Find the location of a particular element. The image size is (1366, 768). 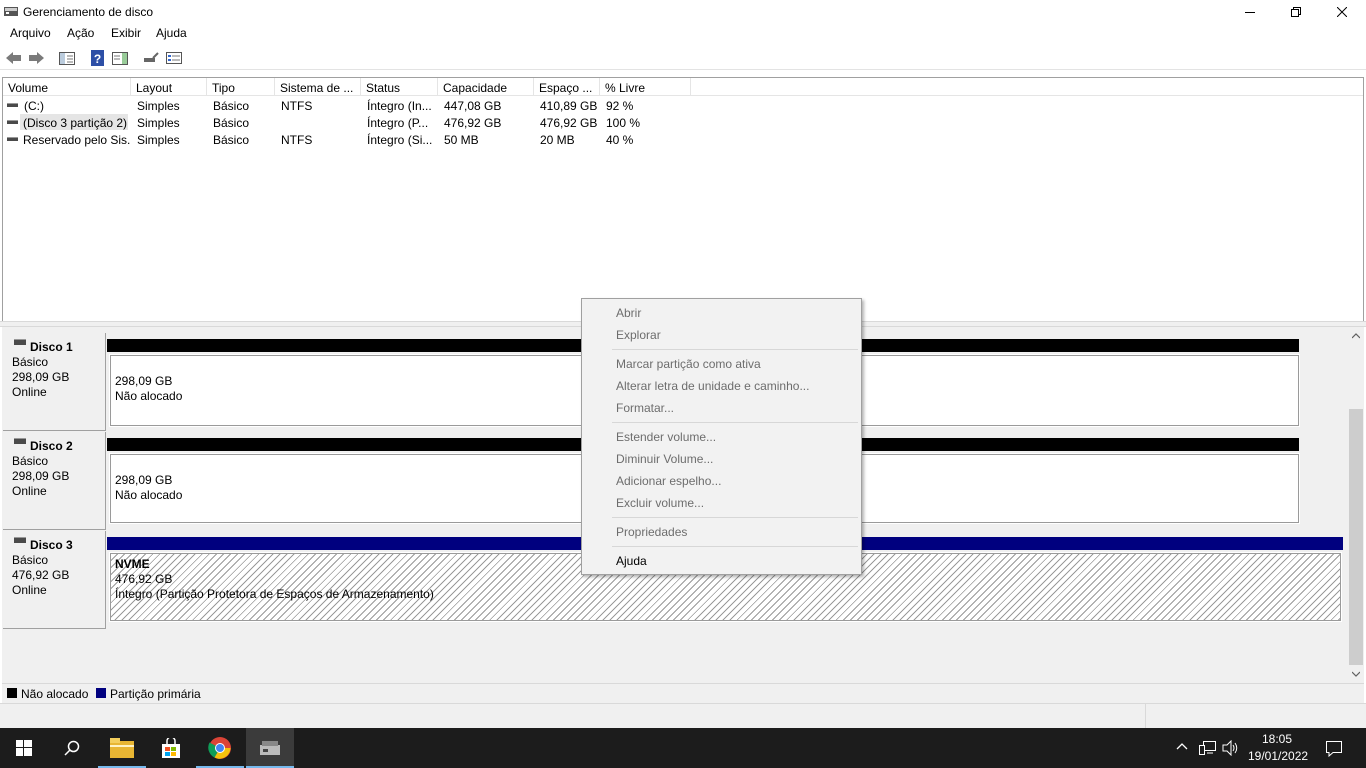

column-header-layout: Layout is located at coordinates (169, 87).